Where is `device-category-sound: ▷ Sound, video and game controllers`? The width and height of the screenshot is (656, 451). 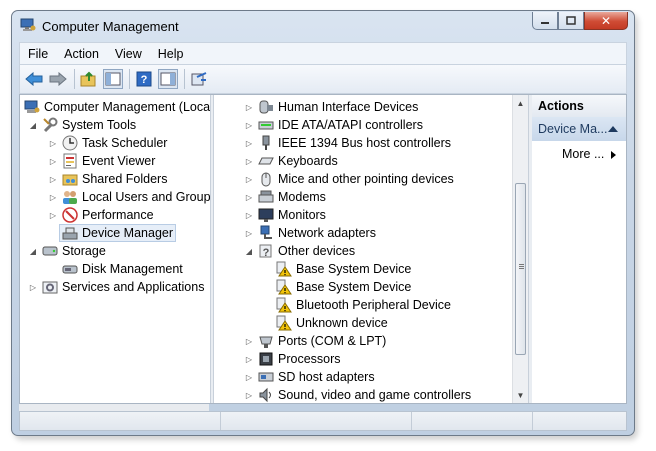
device-category-sound: ▷ Sound, video and game controllers is located at coordinates (357, 394).